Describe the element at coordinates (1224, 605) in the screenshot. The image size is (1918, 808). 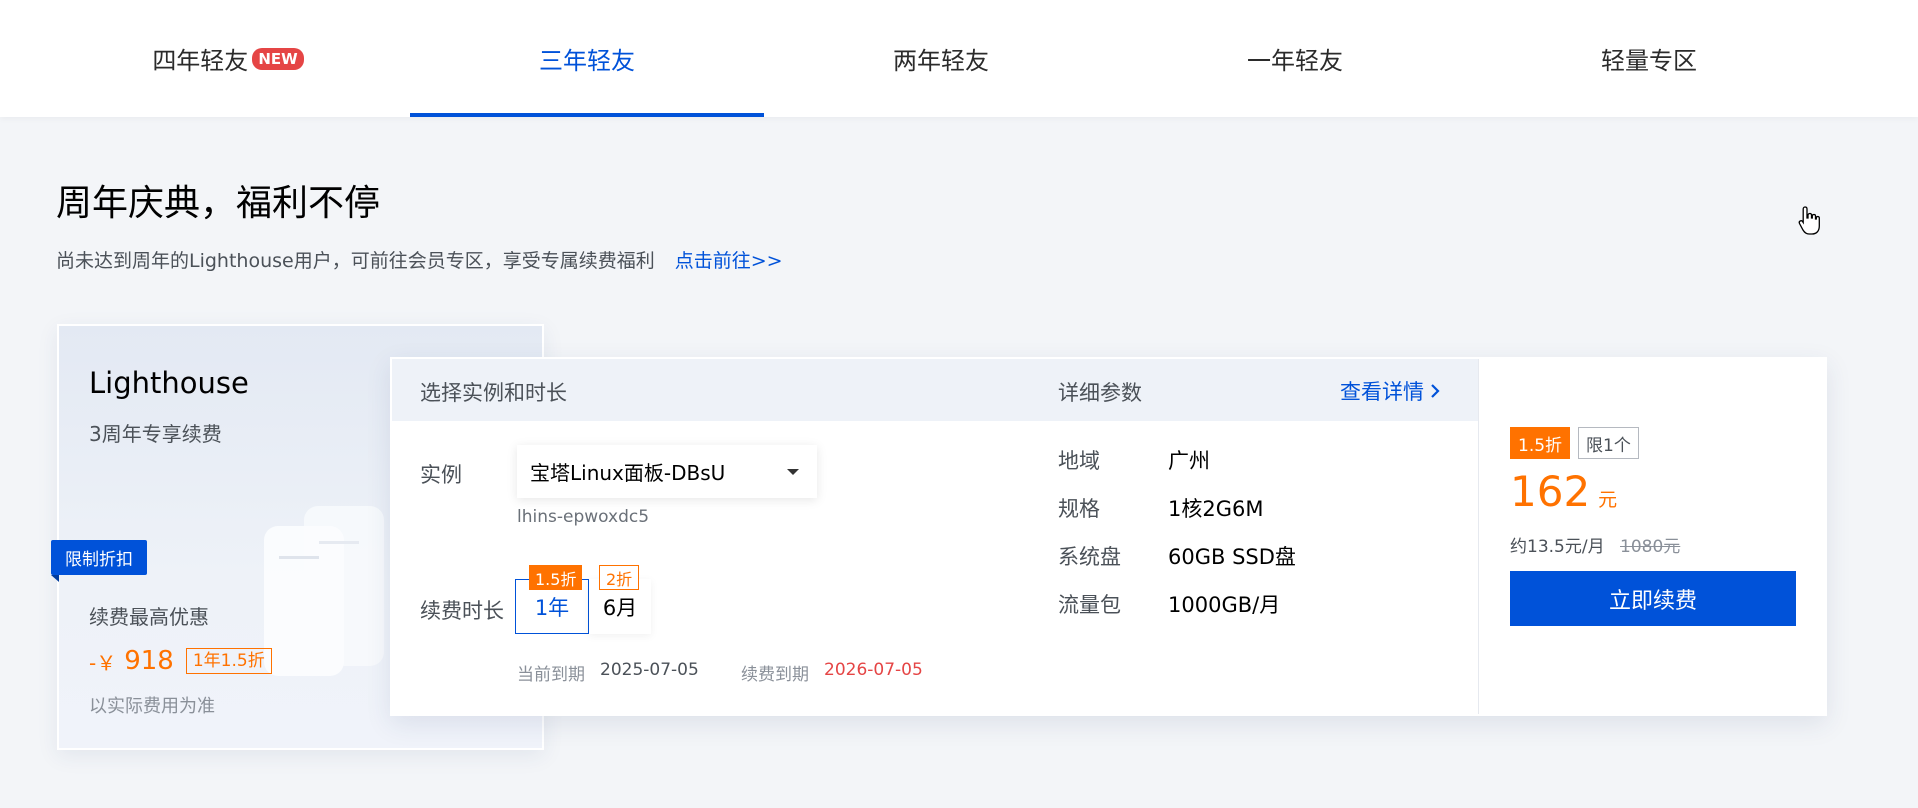
I see `spec-value: 1000GB/月` at that location.